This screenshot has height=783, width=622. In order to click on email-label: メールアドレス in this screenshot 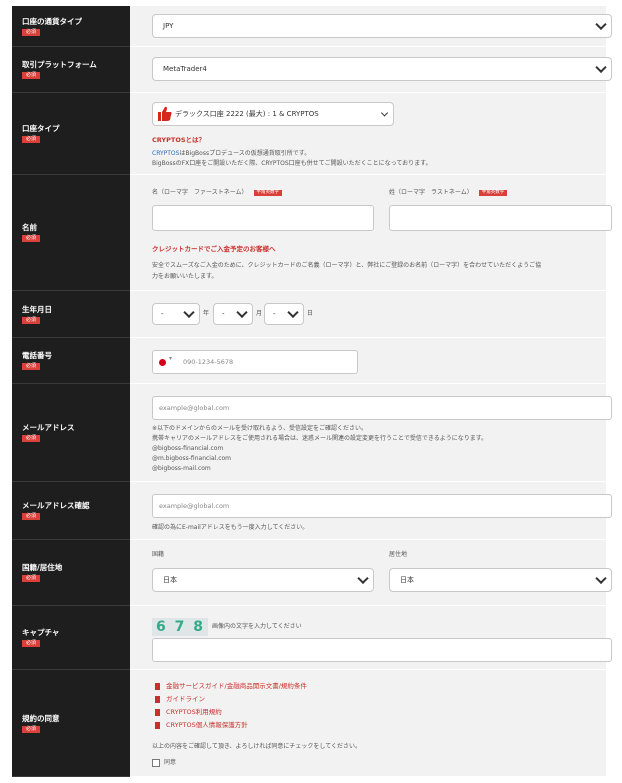, I will do `click(48, 427)`.